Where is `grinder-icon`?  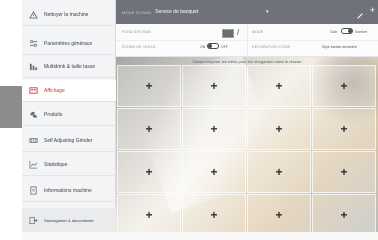
grinder-icon is located at coordinates (33, 140).